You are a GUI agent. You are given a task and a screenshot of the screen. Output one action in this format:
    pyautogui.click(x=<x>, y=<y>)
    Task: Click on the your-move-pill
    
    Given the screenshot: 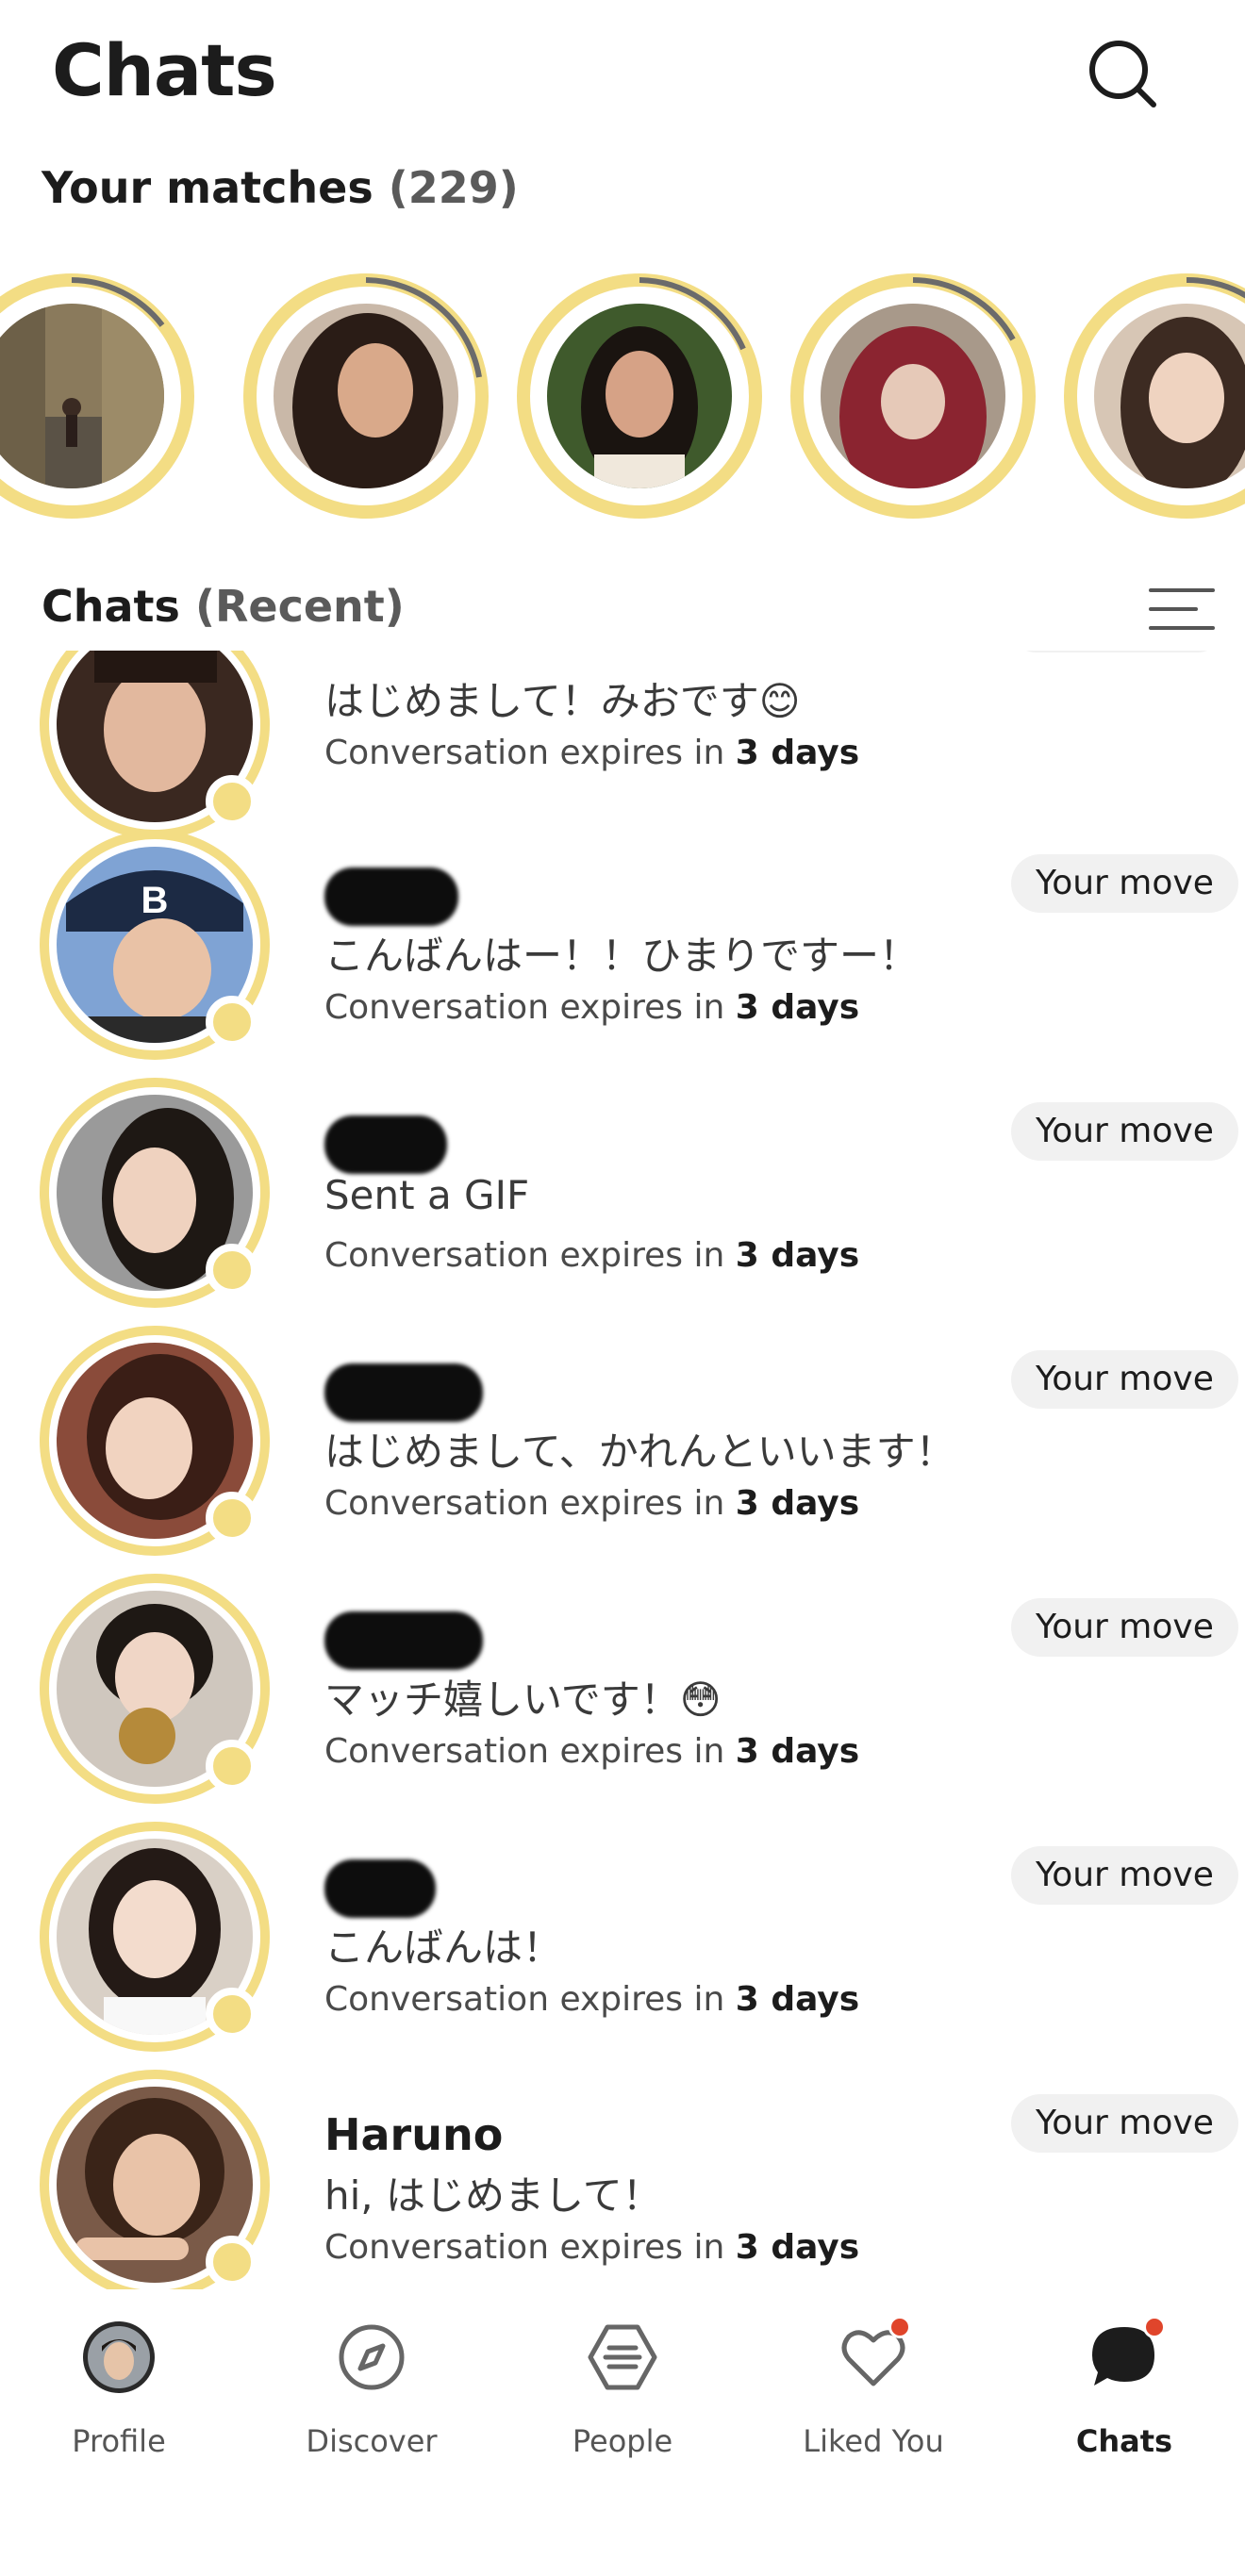 What is the action you would take?
    pyautogui.click(x=1117, y=651)
    